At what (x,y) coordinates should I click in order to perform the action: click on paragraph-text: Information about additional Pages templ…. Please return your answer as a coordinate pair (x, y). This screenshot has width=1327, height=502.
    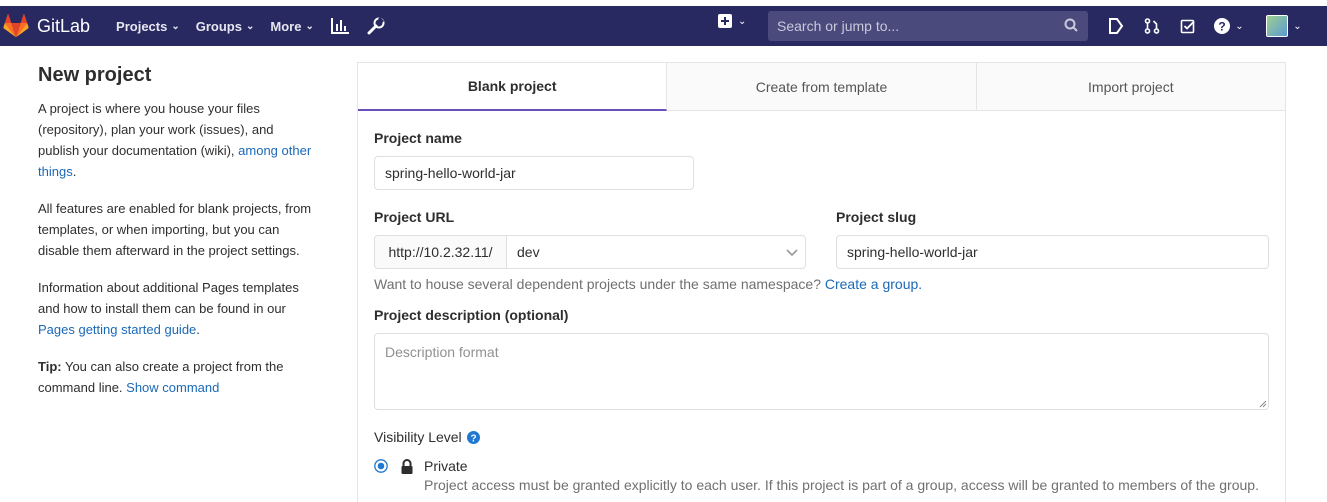
    Looking at the image, I should click on (168, 298).